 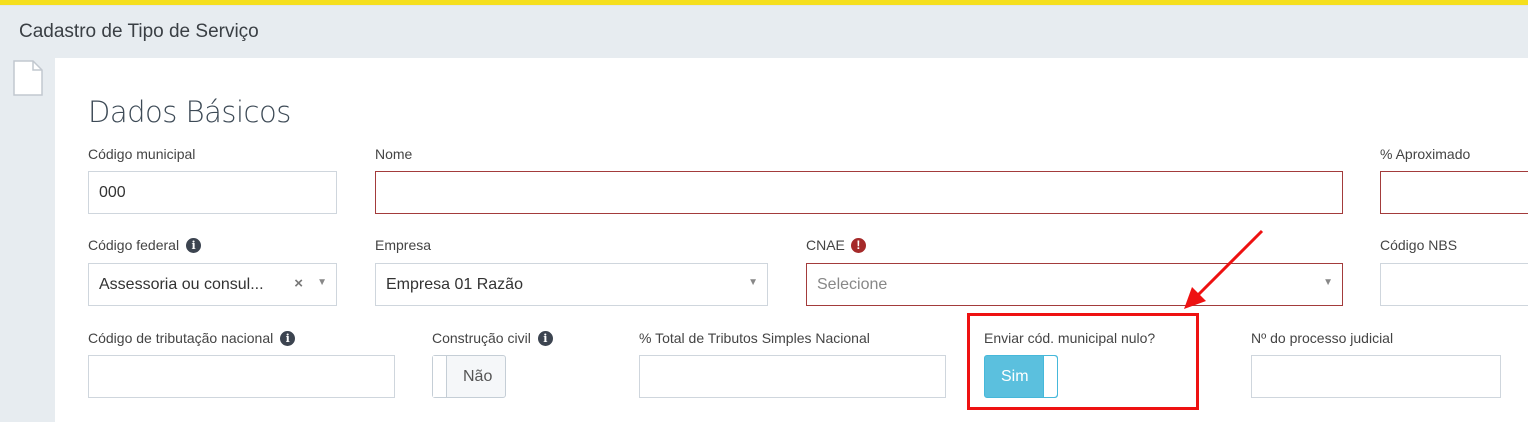 What do you see at coordinates (212, 192) in the screenshot?
I see `codigo-municipal-input: 000` at bounding box center [212, 192].